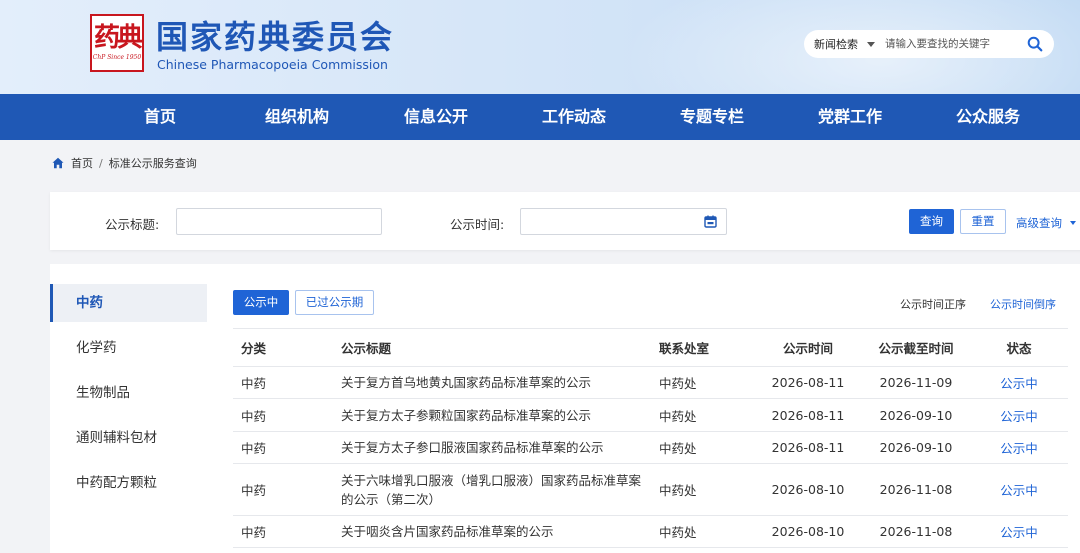  I want to click on cell-title-link: 关于复方首乌地黄丸国家药品标准草案的公示, so click(492, 382).